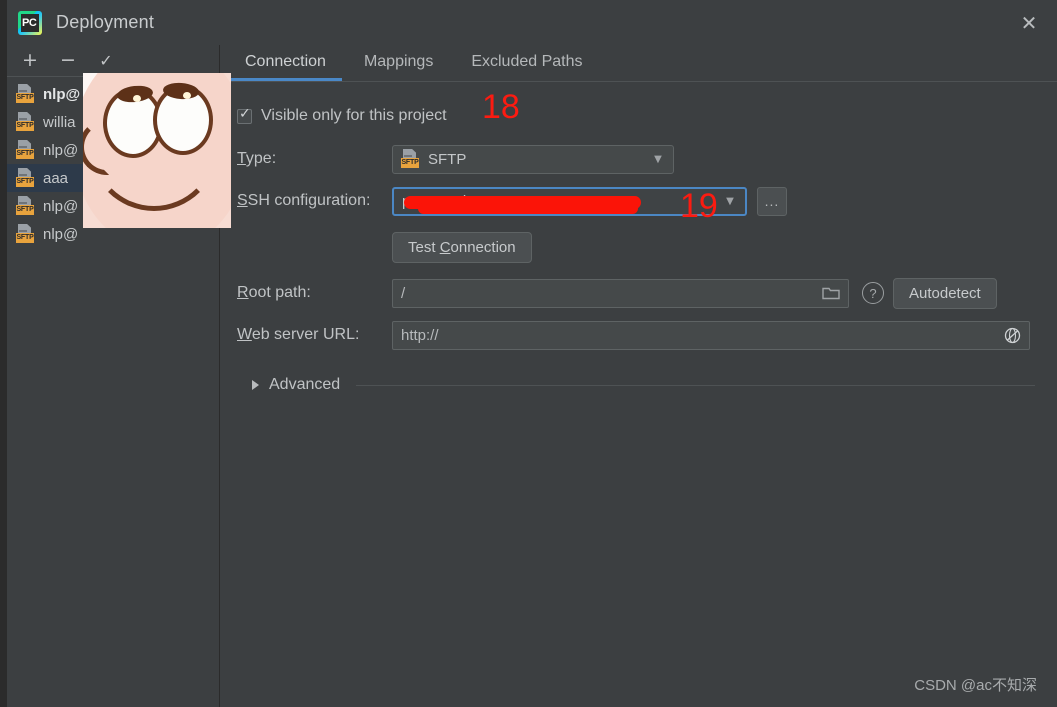 The height and width of the screenshot is (707, 1057). I want to click on web-server-url-input: http://, so click(711, 335).